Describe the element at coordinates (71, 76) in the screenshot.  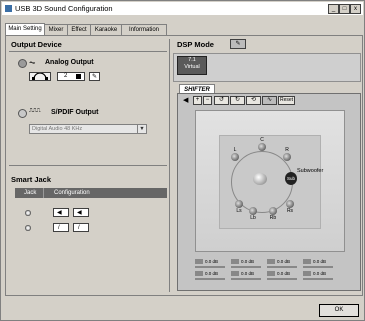
I see `channel-selector: 2` at that location.